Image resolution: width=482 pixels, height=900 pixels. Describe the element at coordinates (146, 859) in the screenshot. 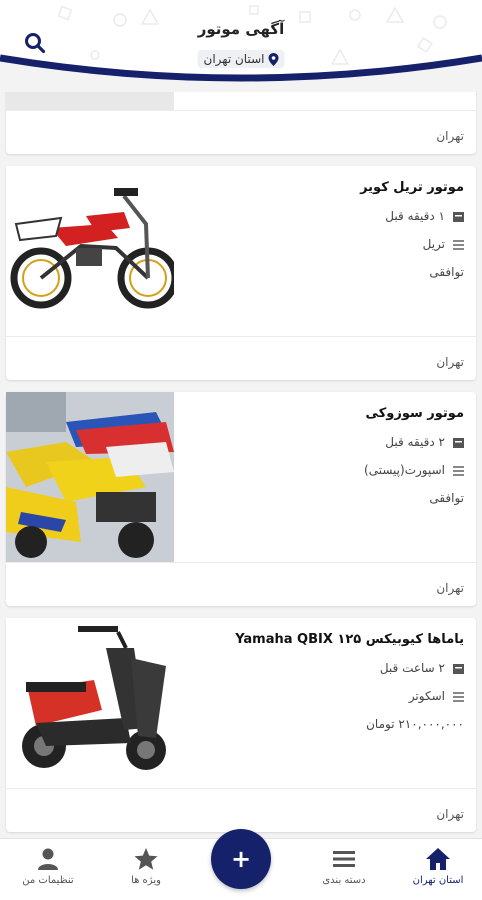

I see `star-icon` at that location.